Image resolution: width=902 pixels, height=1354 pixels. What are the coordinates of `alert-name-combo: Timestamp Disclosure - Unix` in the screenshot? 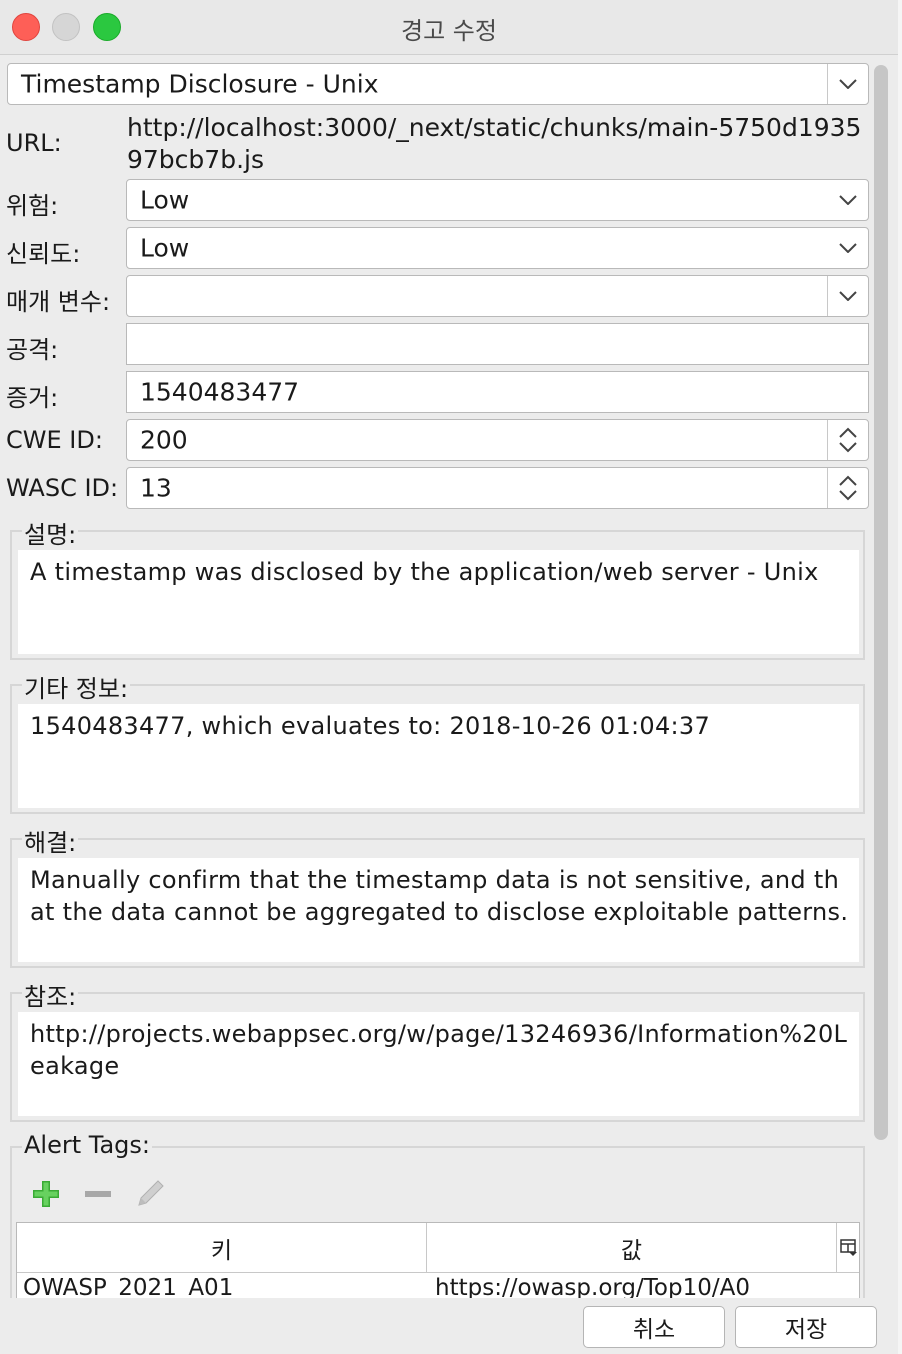 It's located at (438, 84).